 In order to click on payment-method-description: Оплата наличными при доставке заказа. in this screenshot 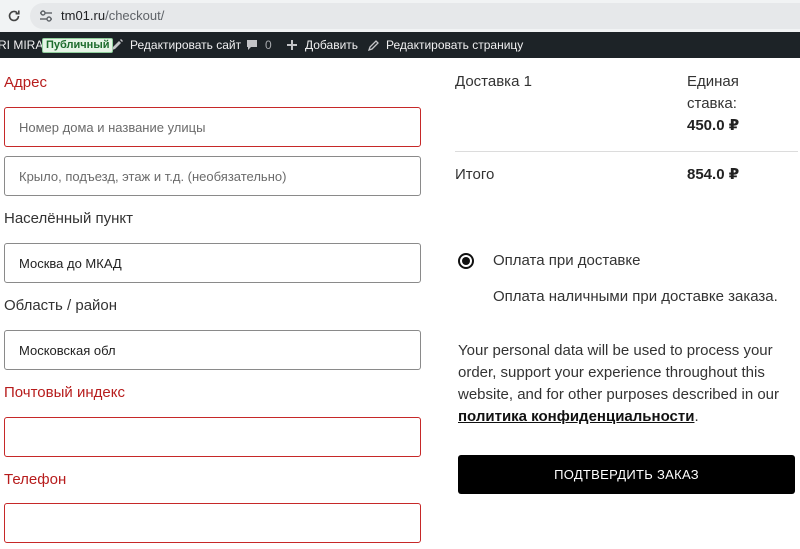, I will do `click(635, 296)`.